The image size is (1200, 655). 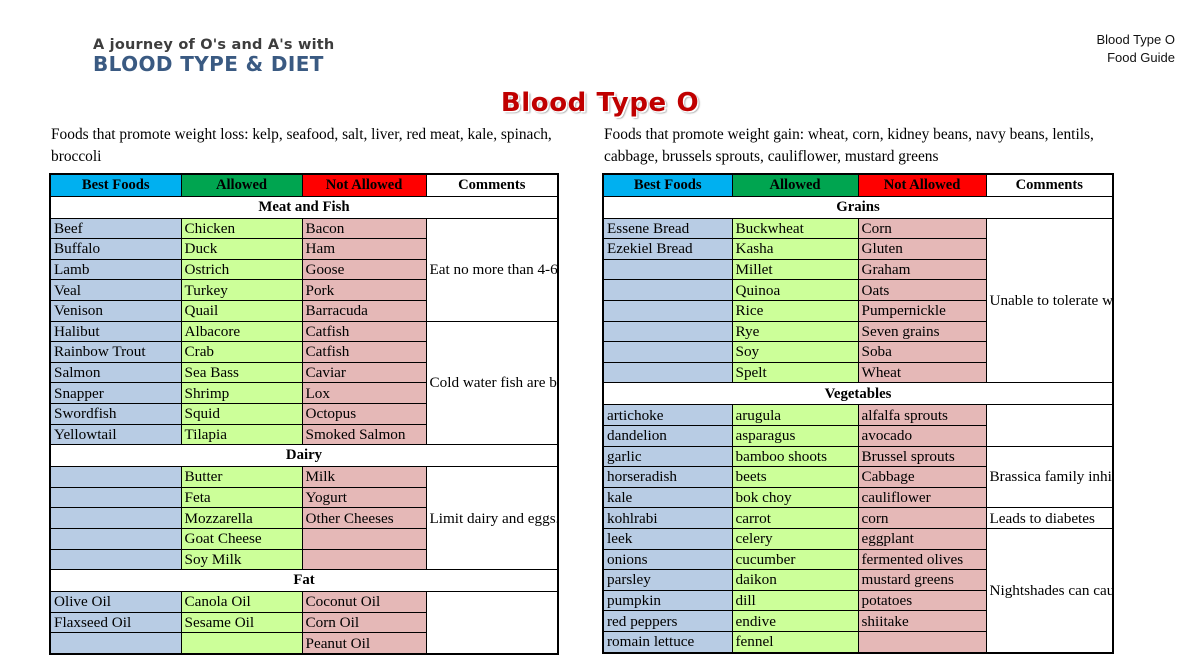 I want to click on cell-allowed-food: Canola Oil, so click(x=241, y=602).